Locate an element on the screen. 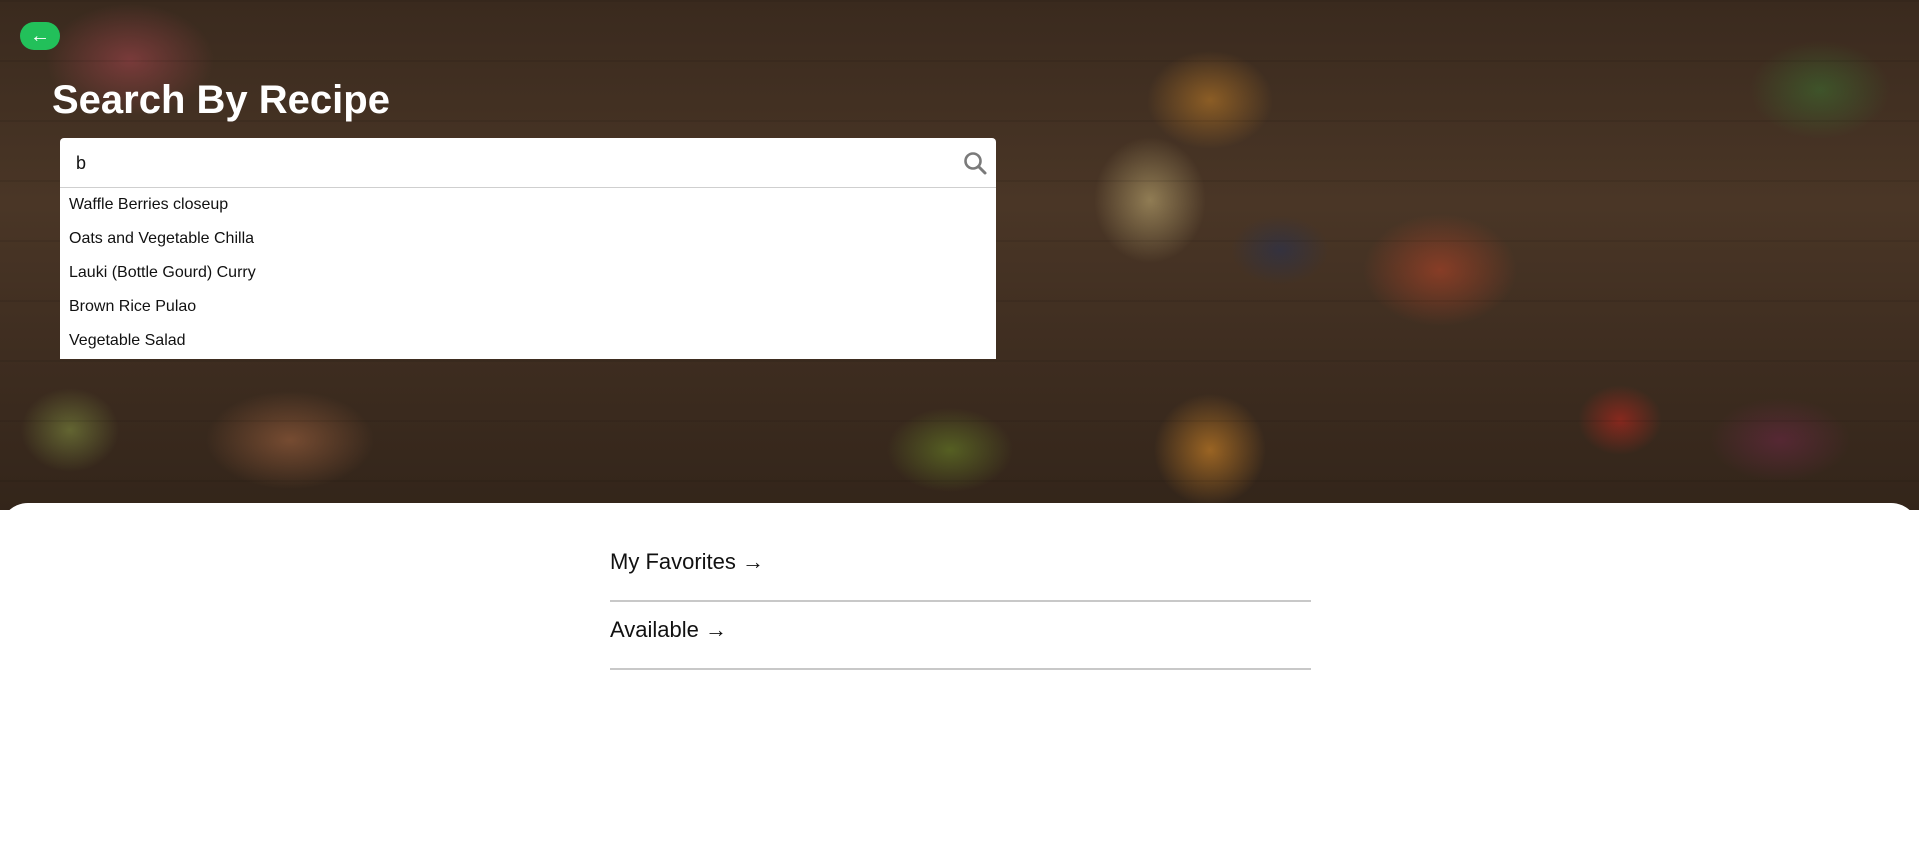 This screenshot has height=855, width=1919. suggestion-item: Brown Rice Pulao is located at coordinates (528, 307).